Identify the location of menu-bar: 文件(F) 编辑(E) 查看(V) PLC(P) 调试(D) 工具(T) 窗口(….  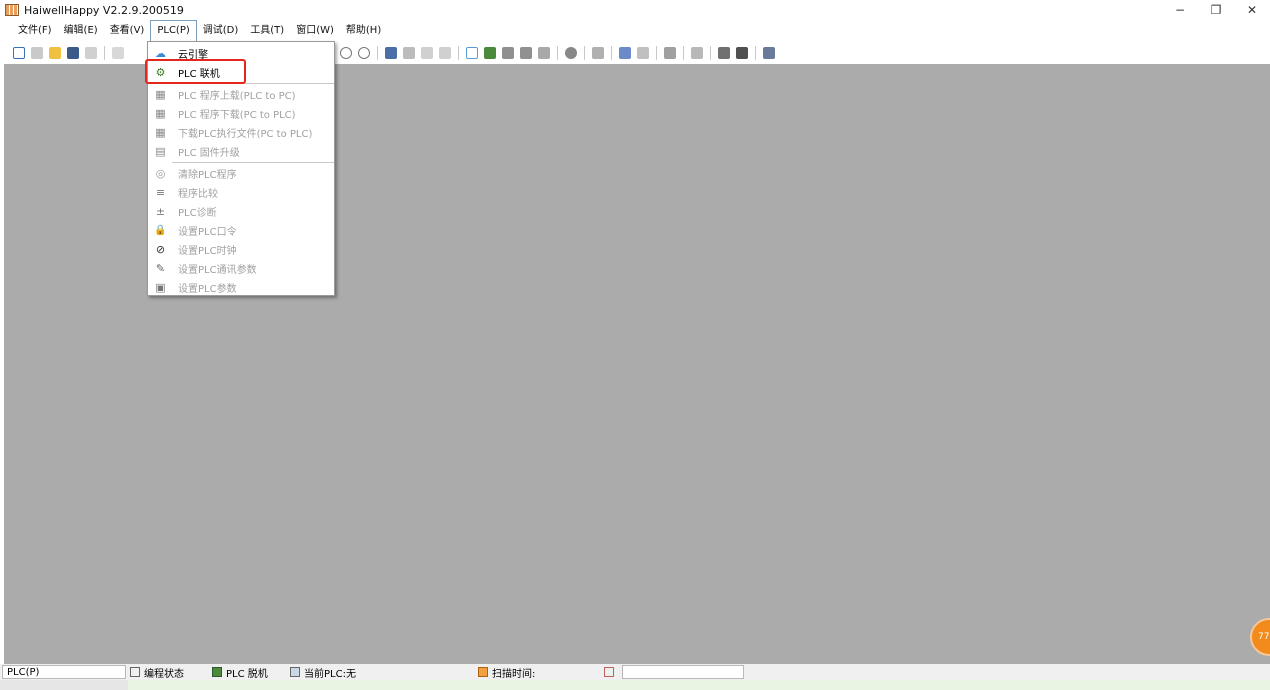
(635, 31).